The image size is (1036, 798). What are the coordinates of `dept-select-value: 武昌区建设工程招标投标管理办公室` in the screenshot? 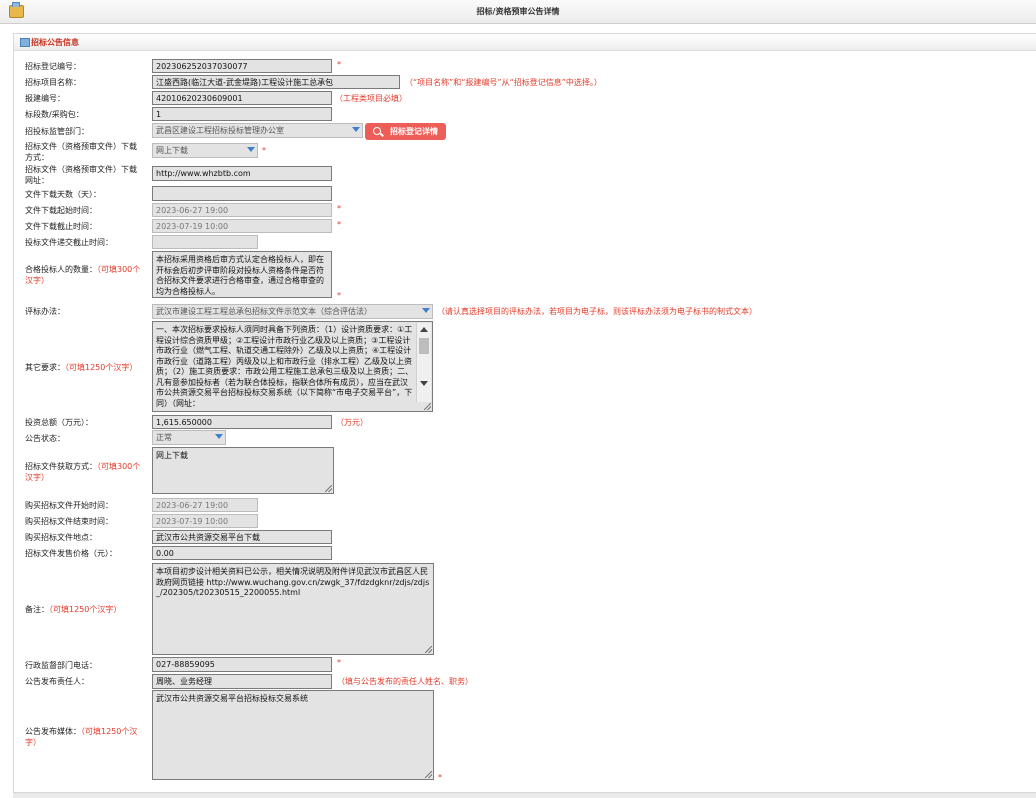 It's located at (220, 130).